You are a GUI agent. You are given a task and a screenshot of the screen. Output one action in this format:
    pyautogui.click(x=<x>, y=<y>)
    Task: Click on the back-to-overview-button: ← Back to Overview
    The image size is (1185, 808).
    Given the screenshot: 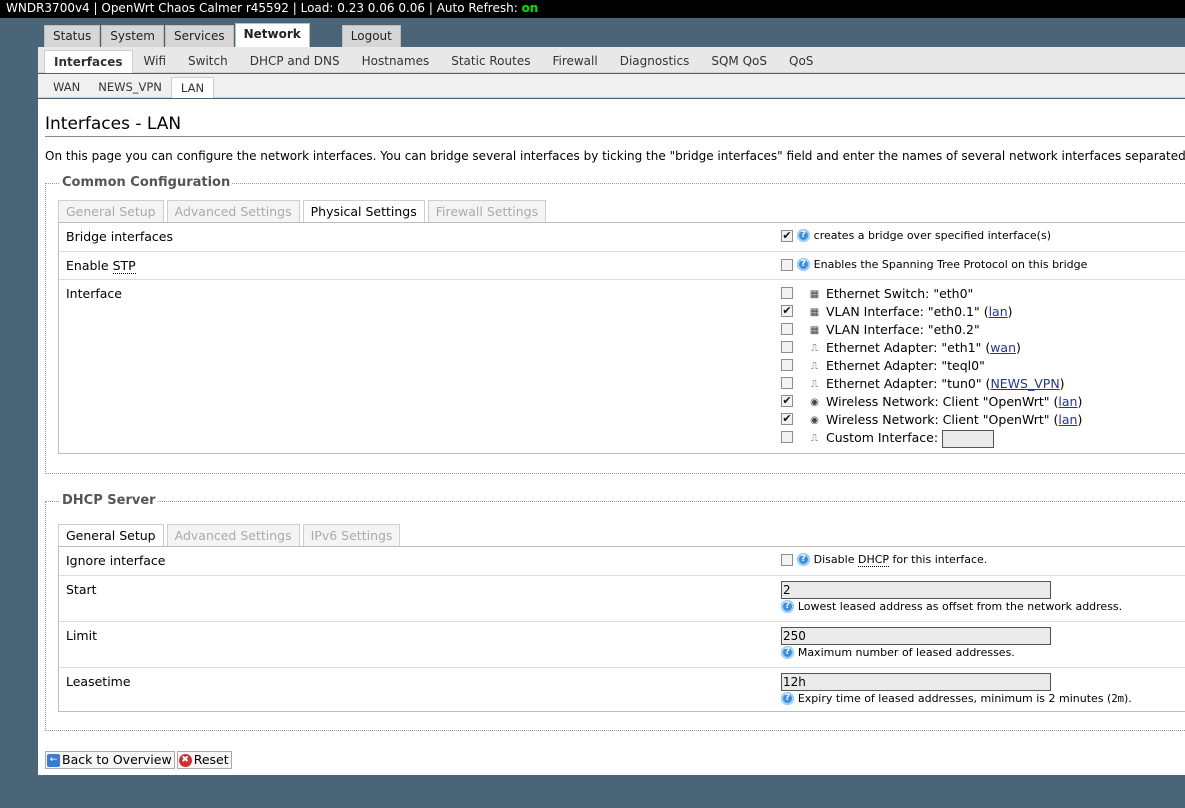 What is the action you would take?
    pyautogui.click(x=110, y=760)
    